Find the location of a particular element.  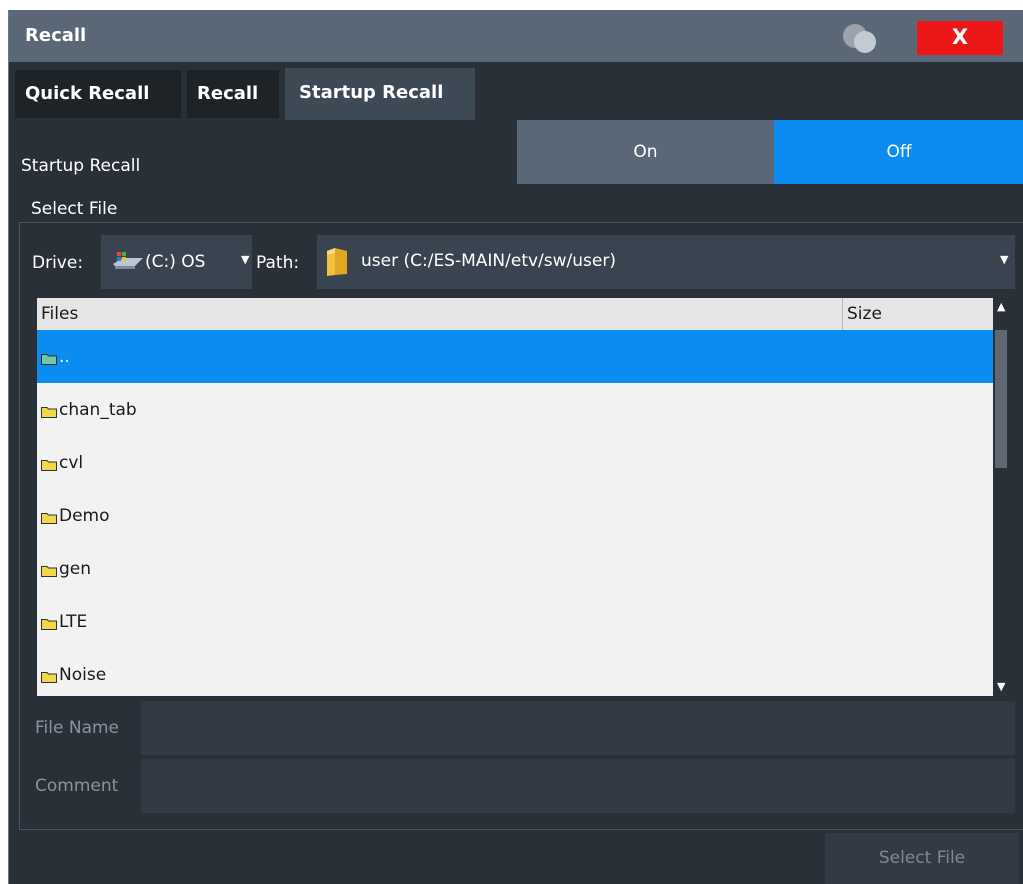

path-select: user (C:/ES-MAIN/etv/sw/user) ▼ is located at coordinates (666, 262).